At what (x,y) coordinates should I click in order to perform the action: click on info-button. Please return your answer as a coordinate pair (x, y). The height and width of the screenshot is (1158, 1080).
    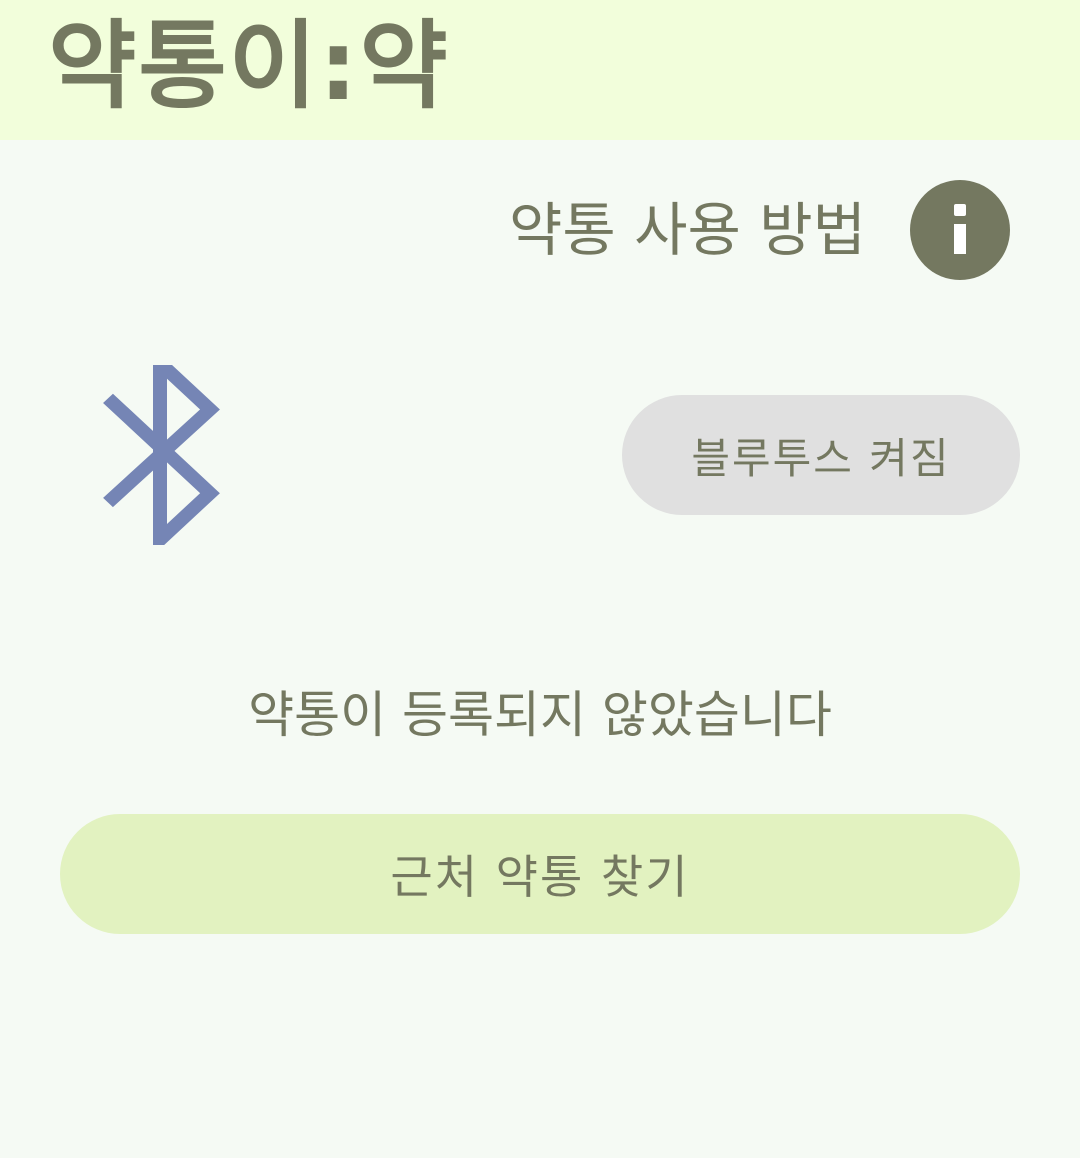
    Looking at the image, I should click on (960, 230).